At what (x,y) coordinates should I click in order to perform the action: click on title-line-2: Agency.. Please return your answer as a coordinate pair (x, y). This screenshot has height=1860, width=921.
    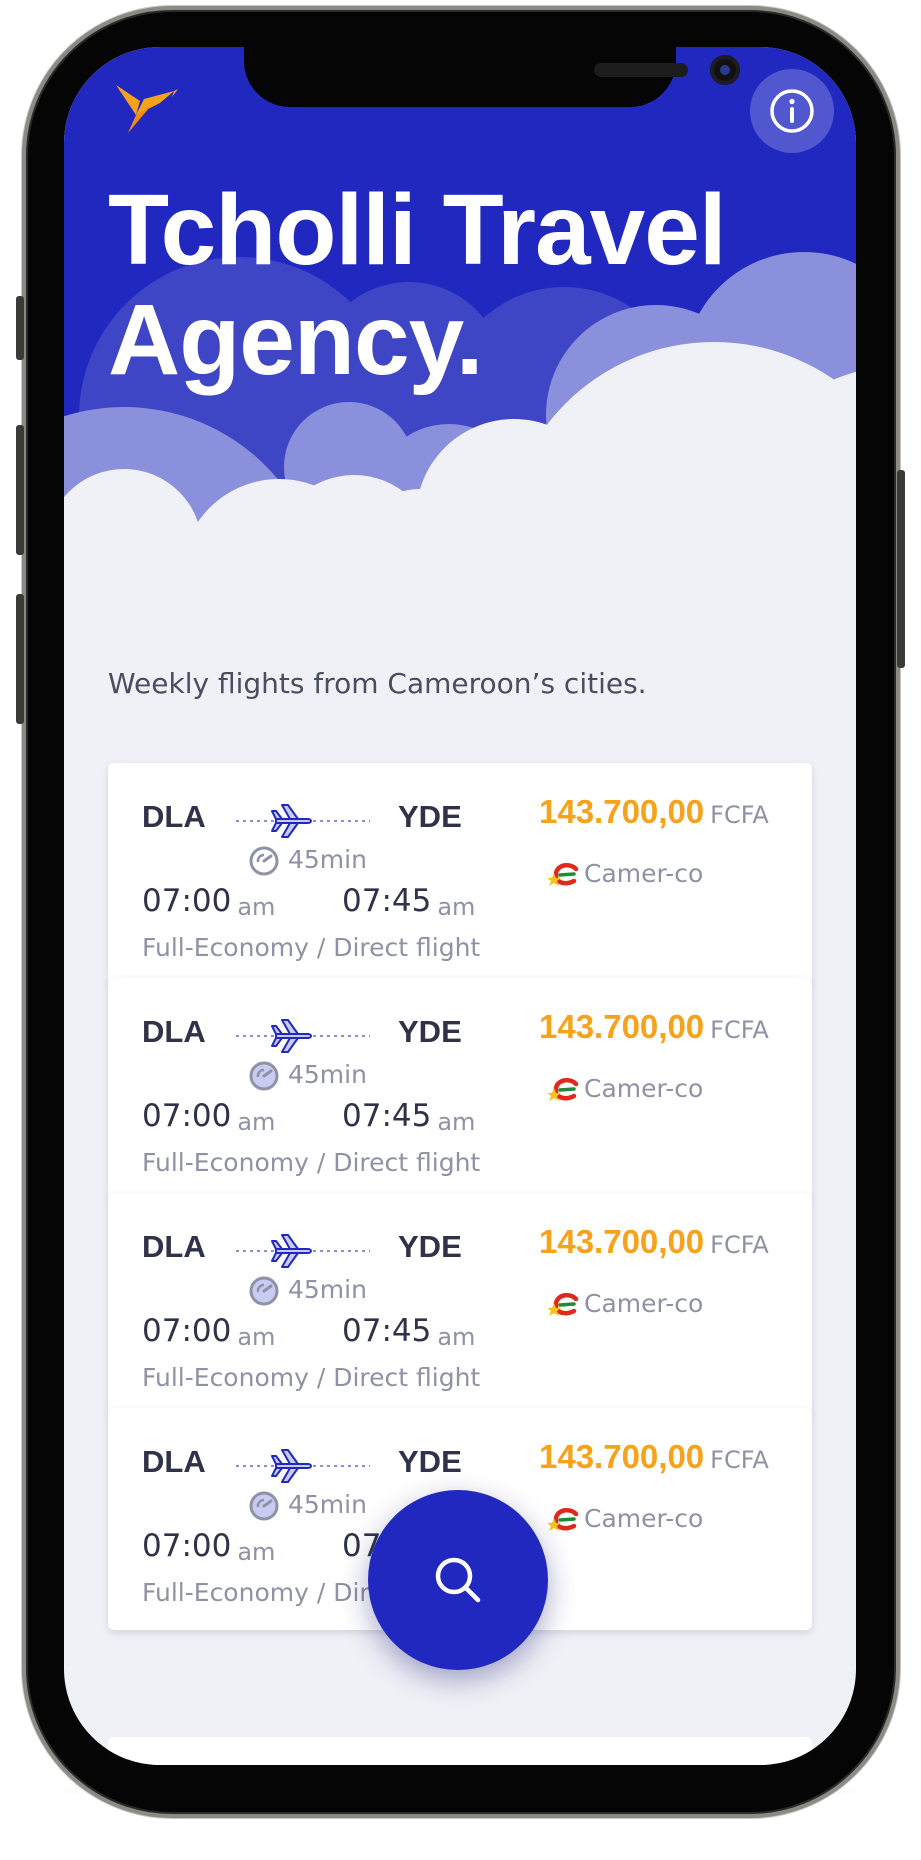
    Looking at the image, I should click on (296, 340).